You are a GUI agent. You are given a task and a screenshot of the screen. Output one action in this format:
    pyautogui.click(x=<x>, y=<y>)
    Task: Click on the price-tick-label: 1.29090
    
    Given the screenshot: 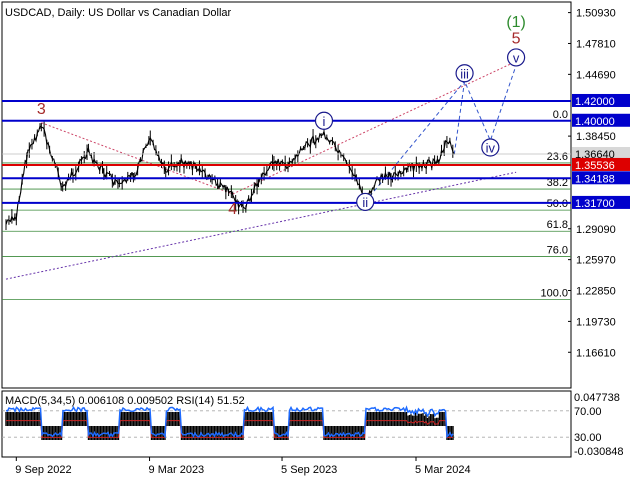 What is the action you would take?
    pyautogui.click(x=596, y=230)
    